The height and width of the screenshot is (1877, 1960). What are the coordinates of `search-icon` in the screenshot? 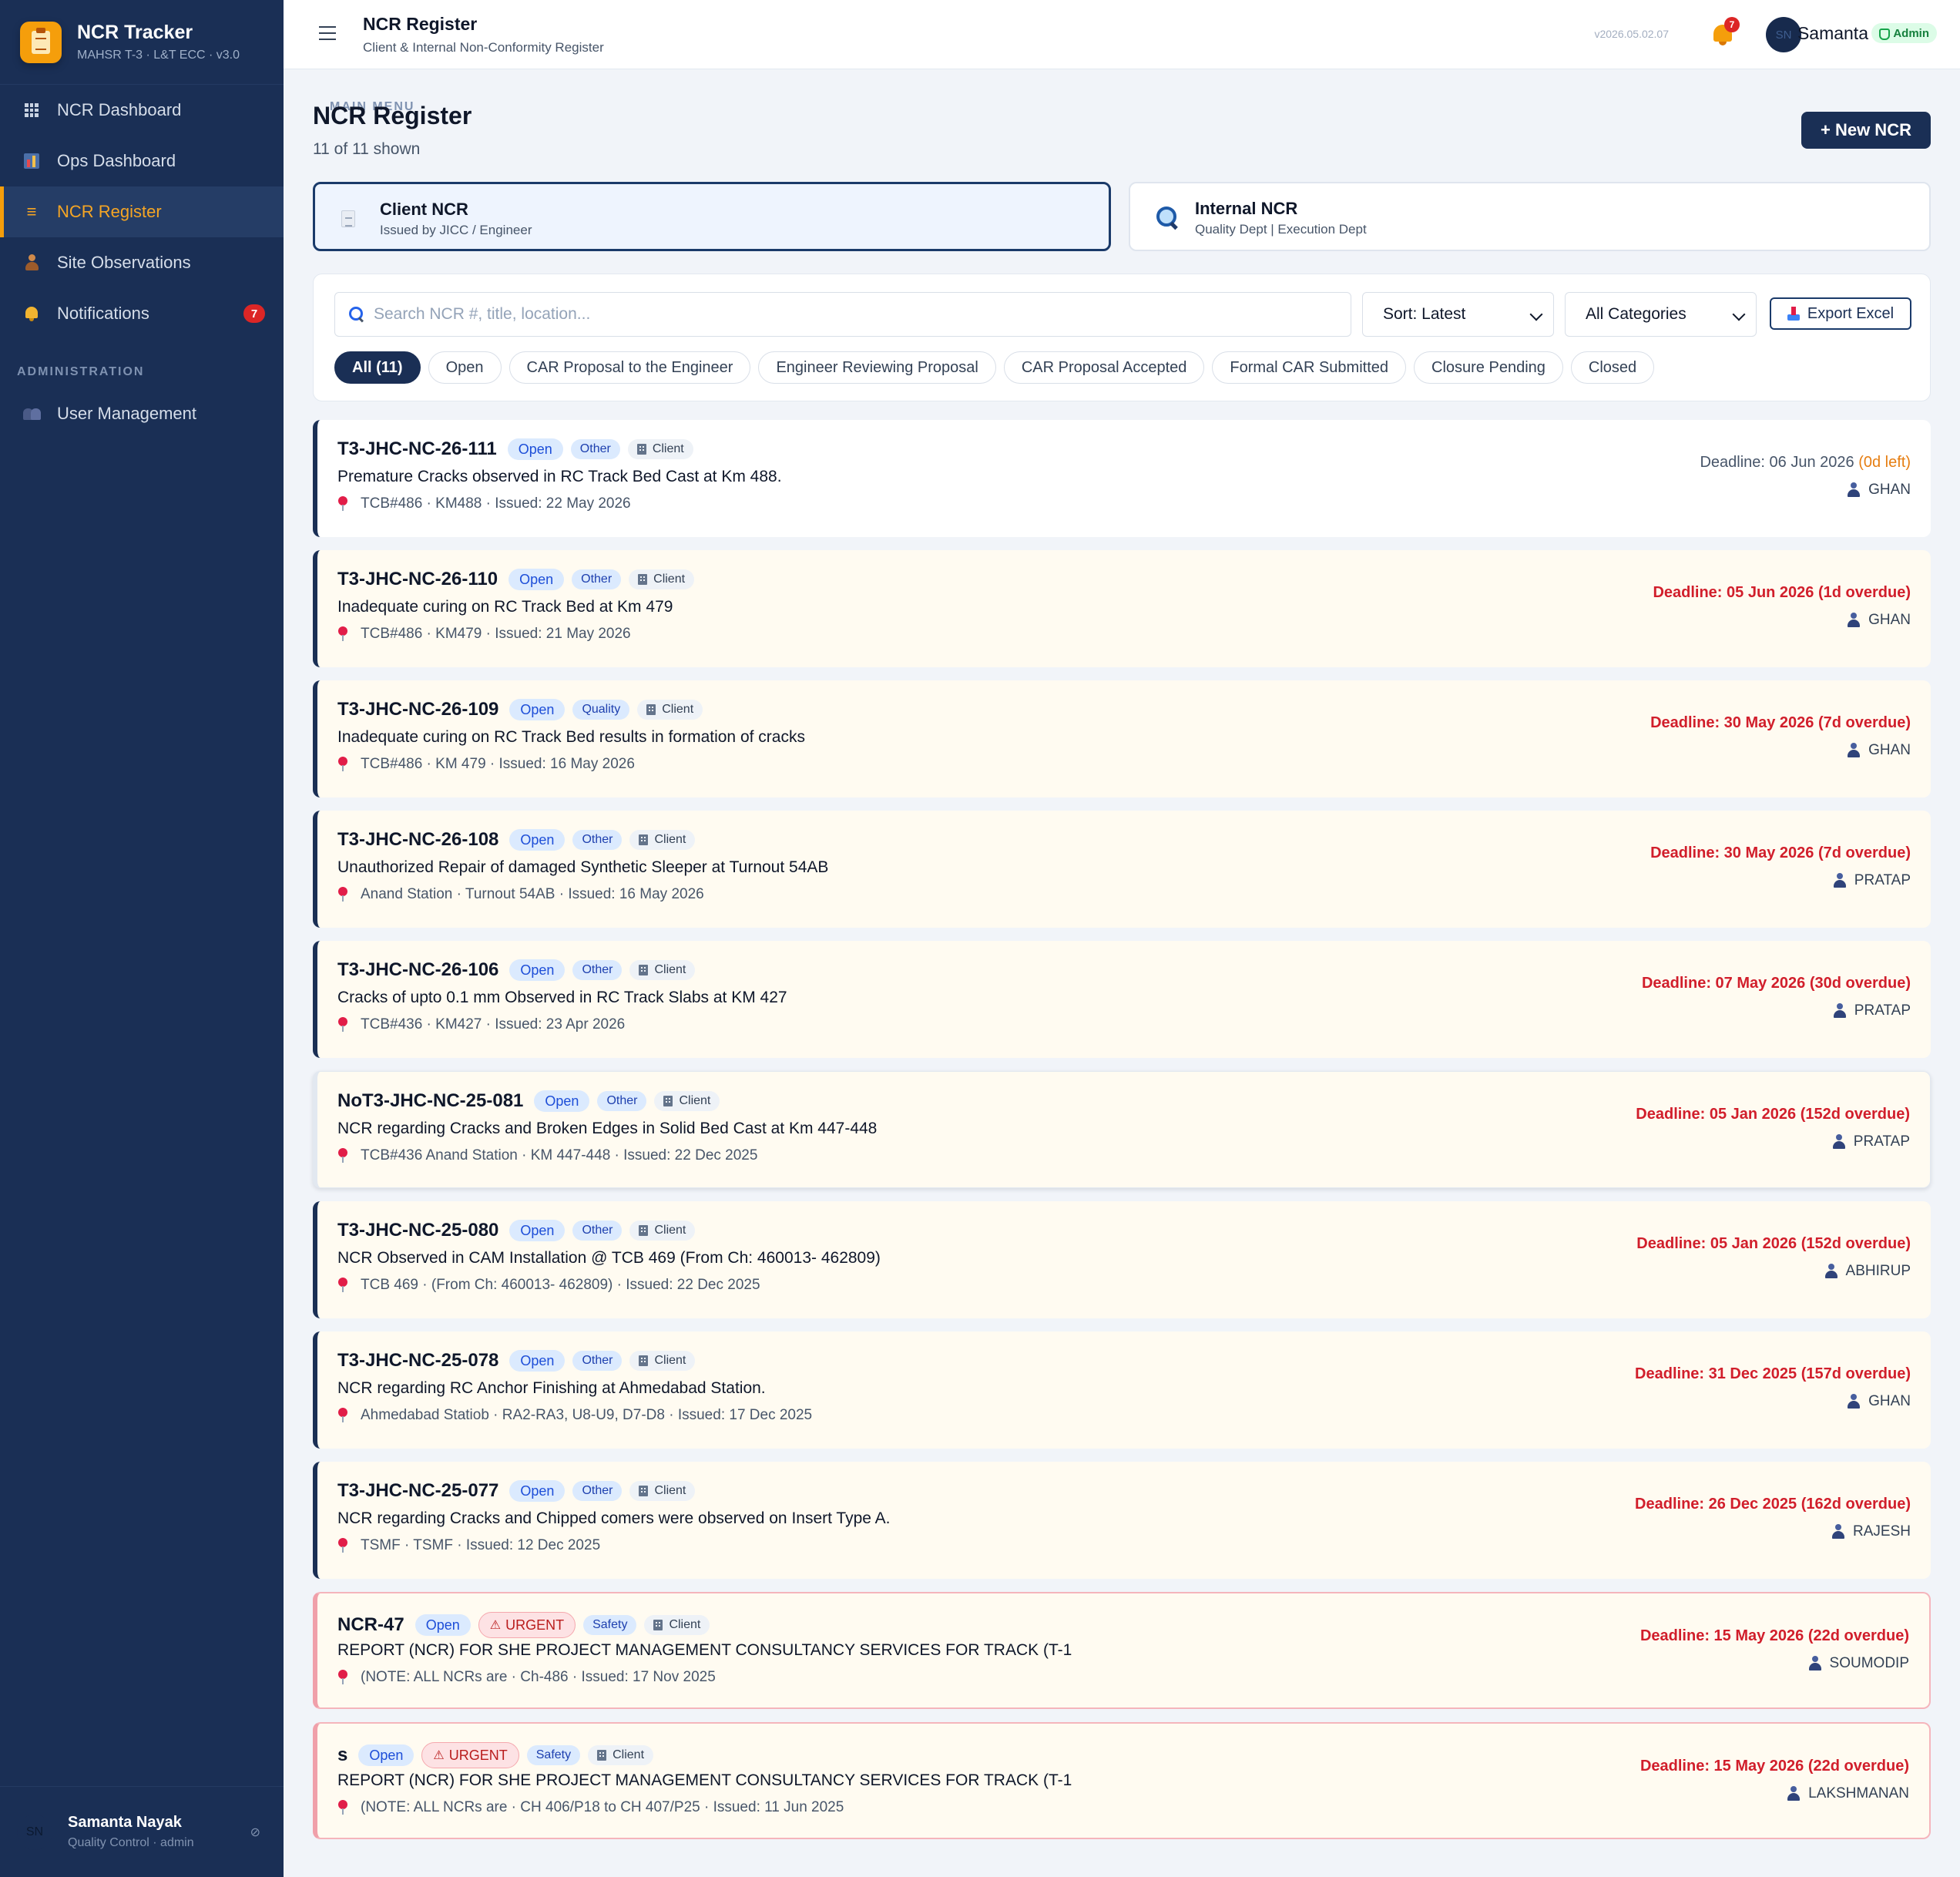 It's located at (356, 314).